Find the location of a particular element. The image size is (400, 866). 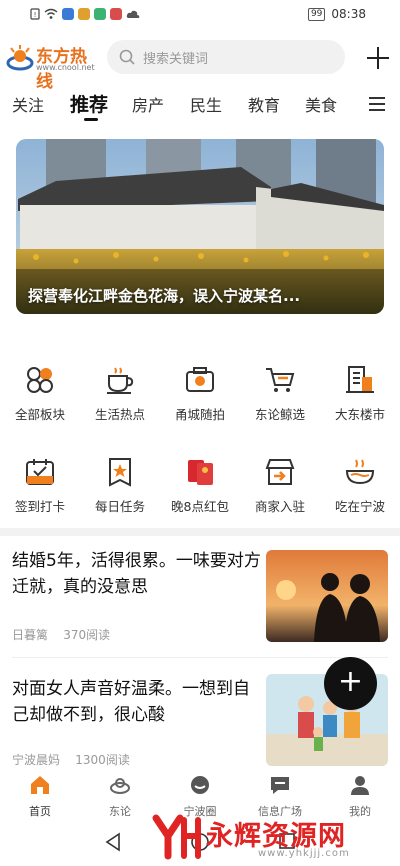

app-header: 东方热线 www.cnool.net 搜索关键词 is located at coordinates (200, 64).